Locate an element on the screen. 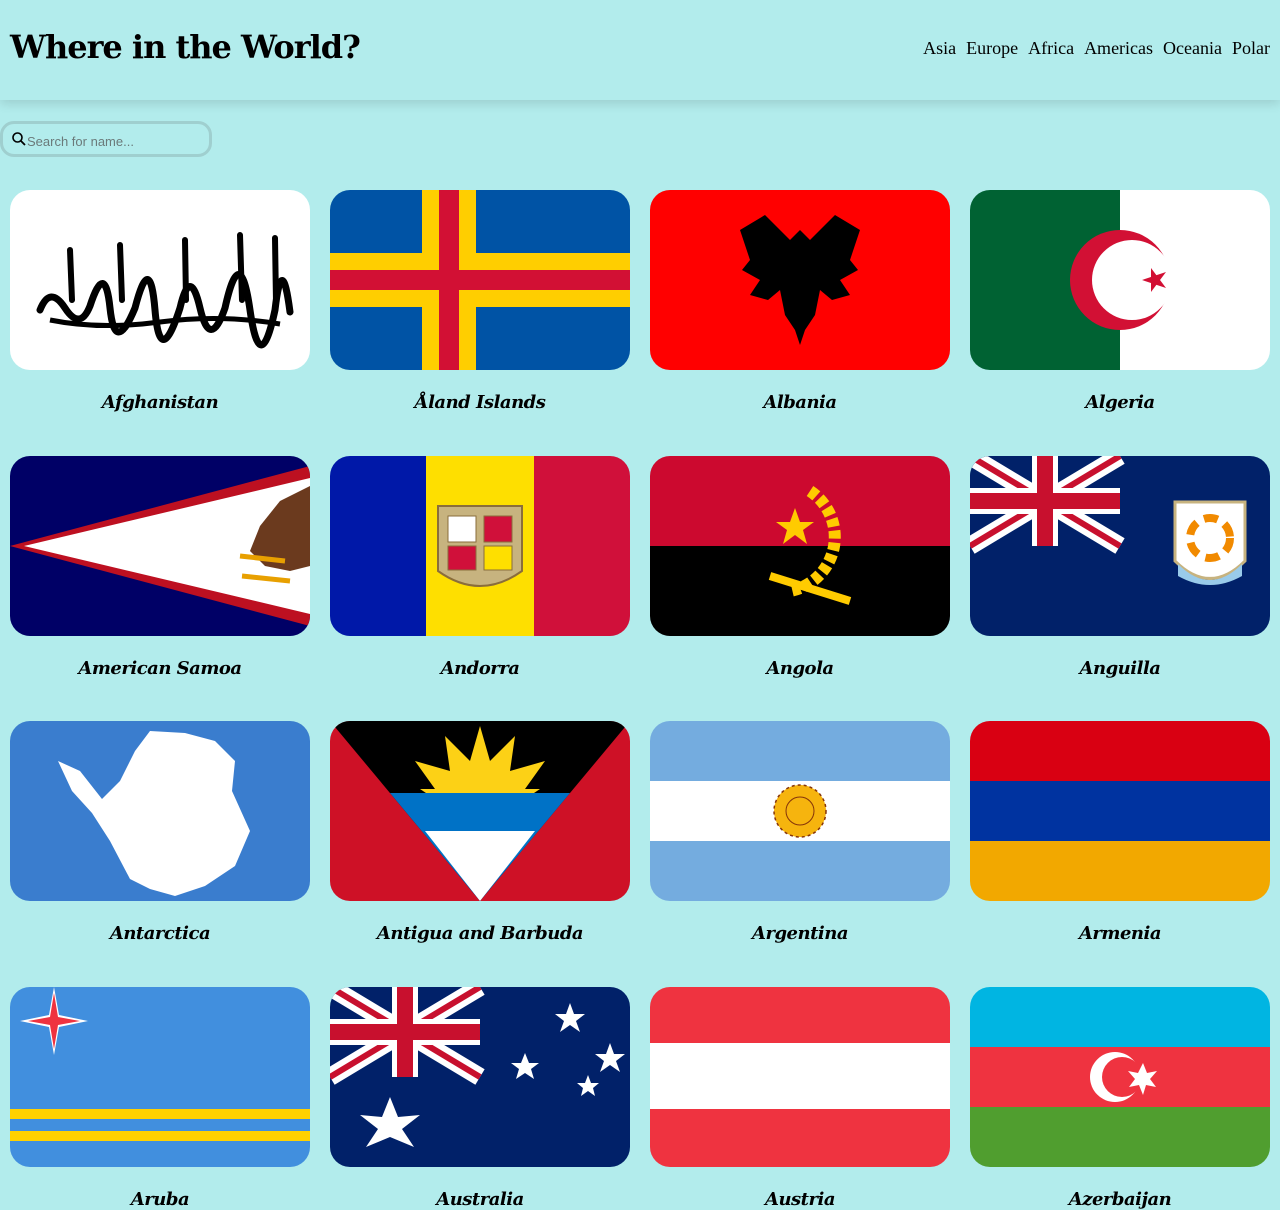 The height and width of the screenshot is (1210, 1280). nav-africa: Africa is located at coordinates (1051, 48).